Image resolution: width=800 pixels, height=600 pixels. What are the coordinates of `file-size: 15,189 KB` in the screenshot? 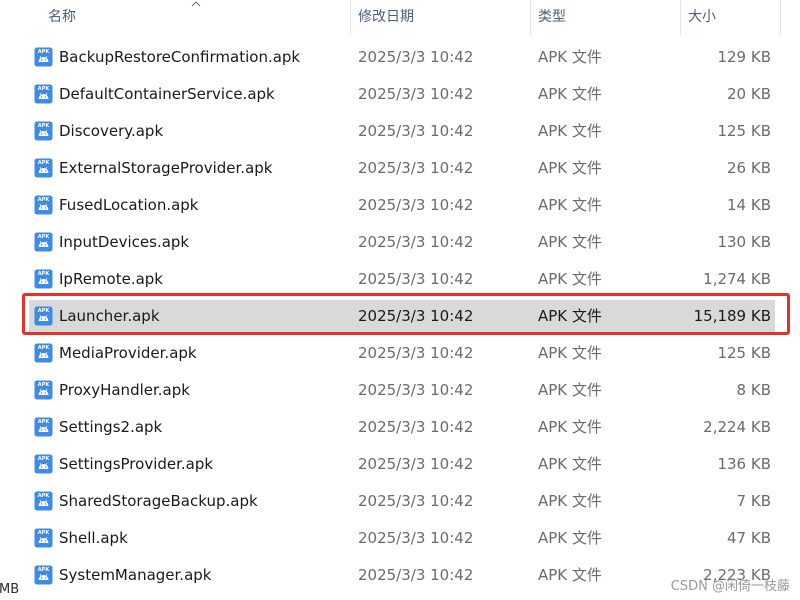 It's located at (732, 316).